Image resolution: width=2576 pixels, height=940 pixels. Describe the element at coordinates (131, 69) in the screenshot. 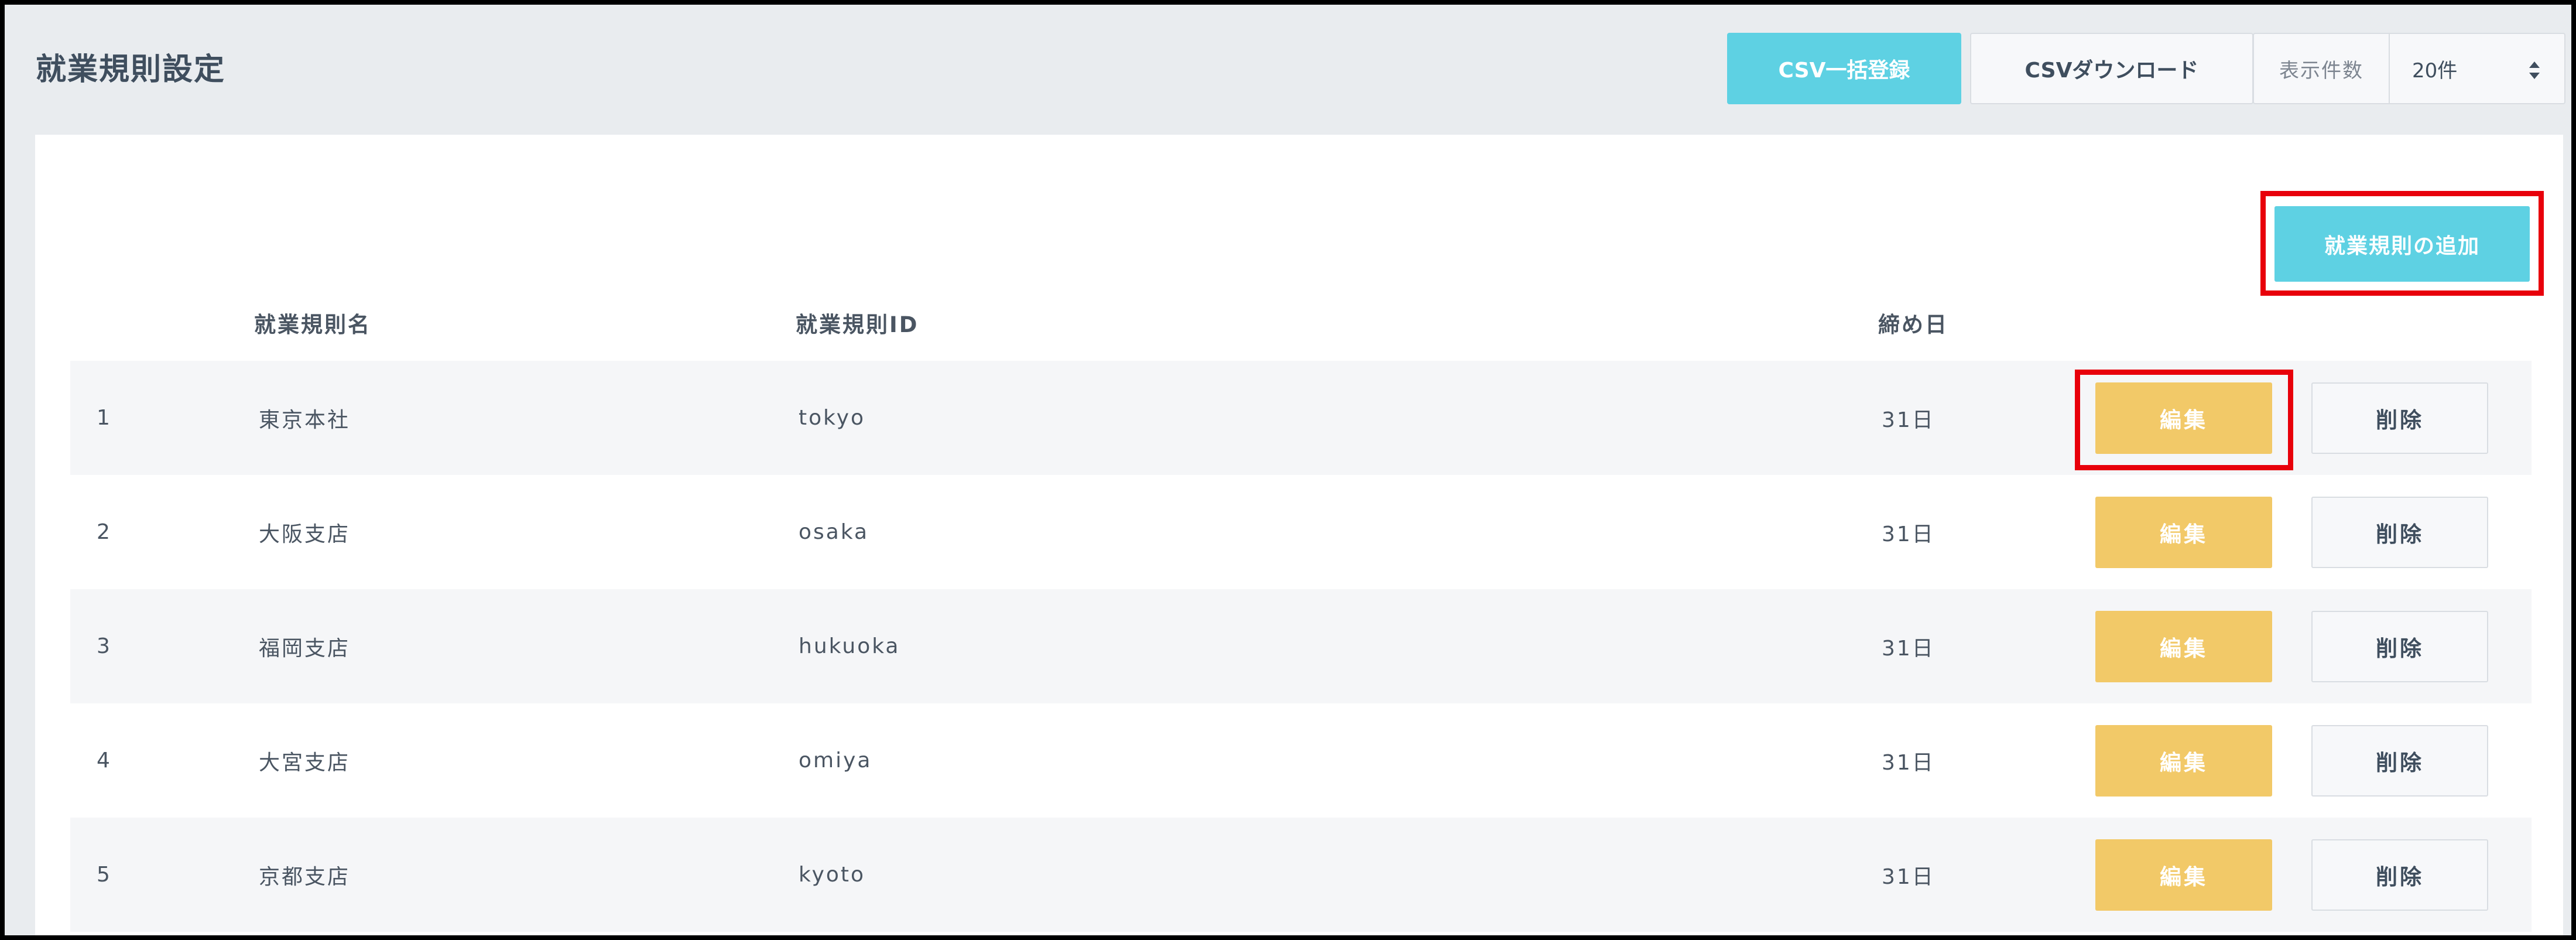

I see `page-title: 就業規則設定` at that location.